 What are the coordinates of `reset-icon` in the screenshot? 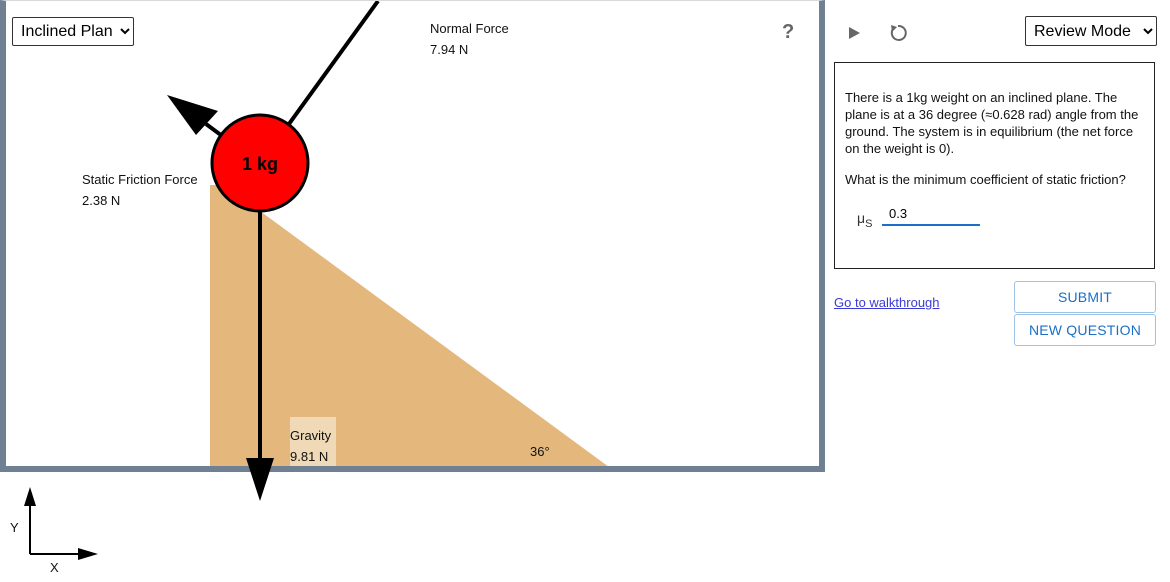 It's located at (898, 33).